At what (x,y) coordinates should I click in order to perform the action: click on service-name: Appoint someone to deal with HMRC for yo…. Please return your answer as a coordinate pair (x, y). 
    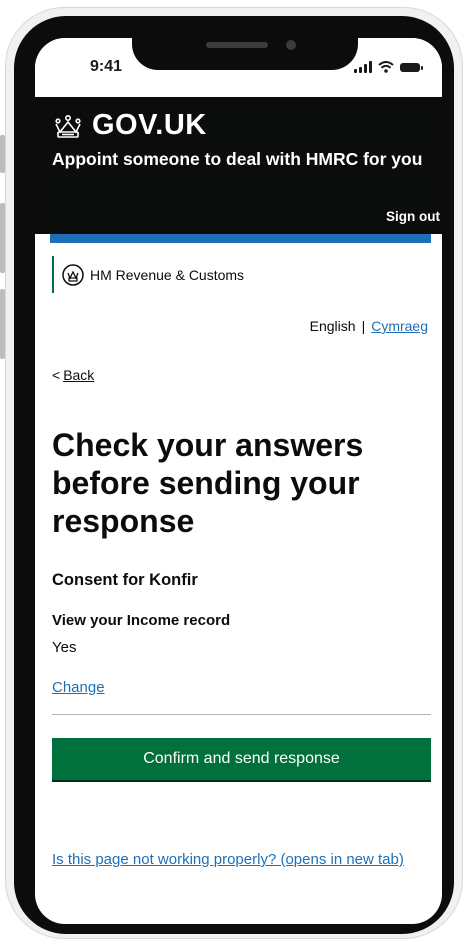
    Looking at the image, I should click on (242, 159).